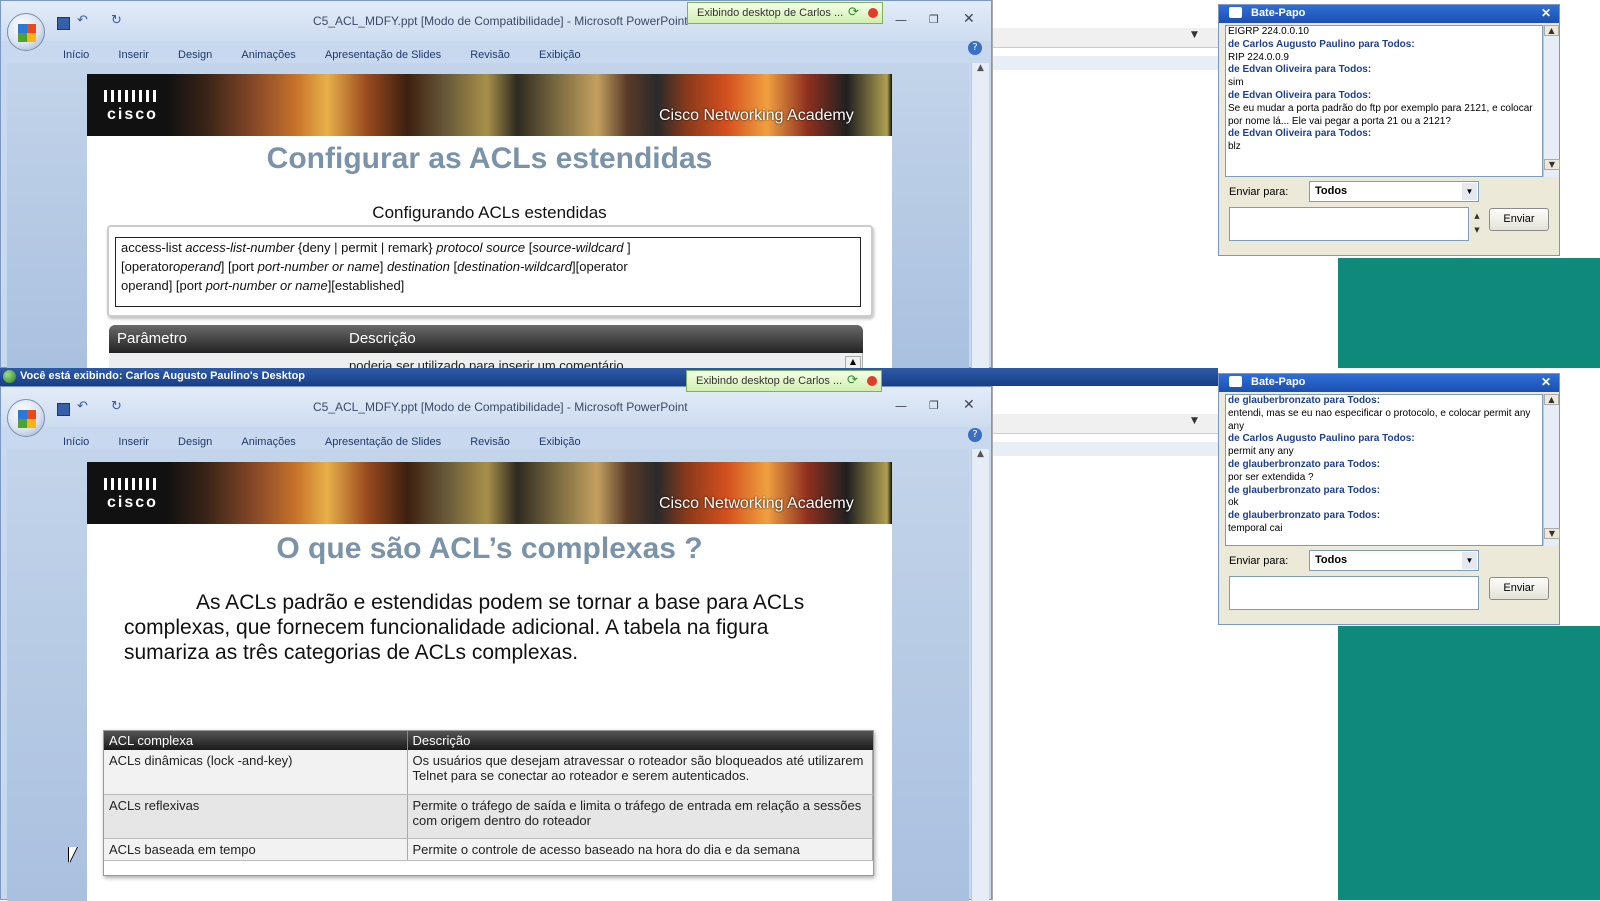 This screenshot has width=1600, height=901. I want to click on chat-message-line: sim, so click(1236, 83).